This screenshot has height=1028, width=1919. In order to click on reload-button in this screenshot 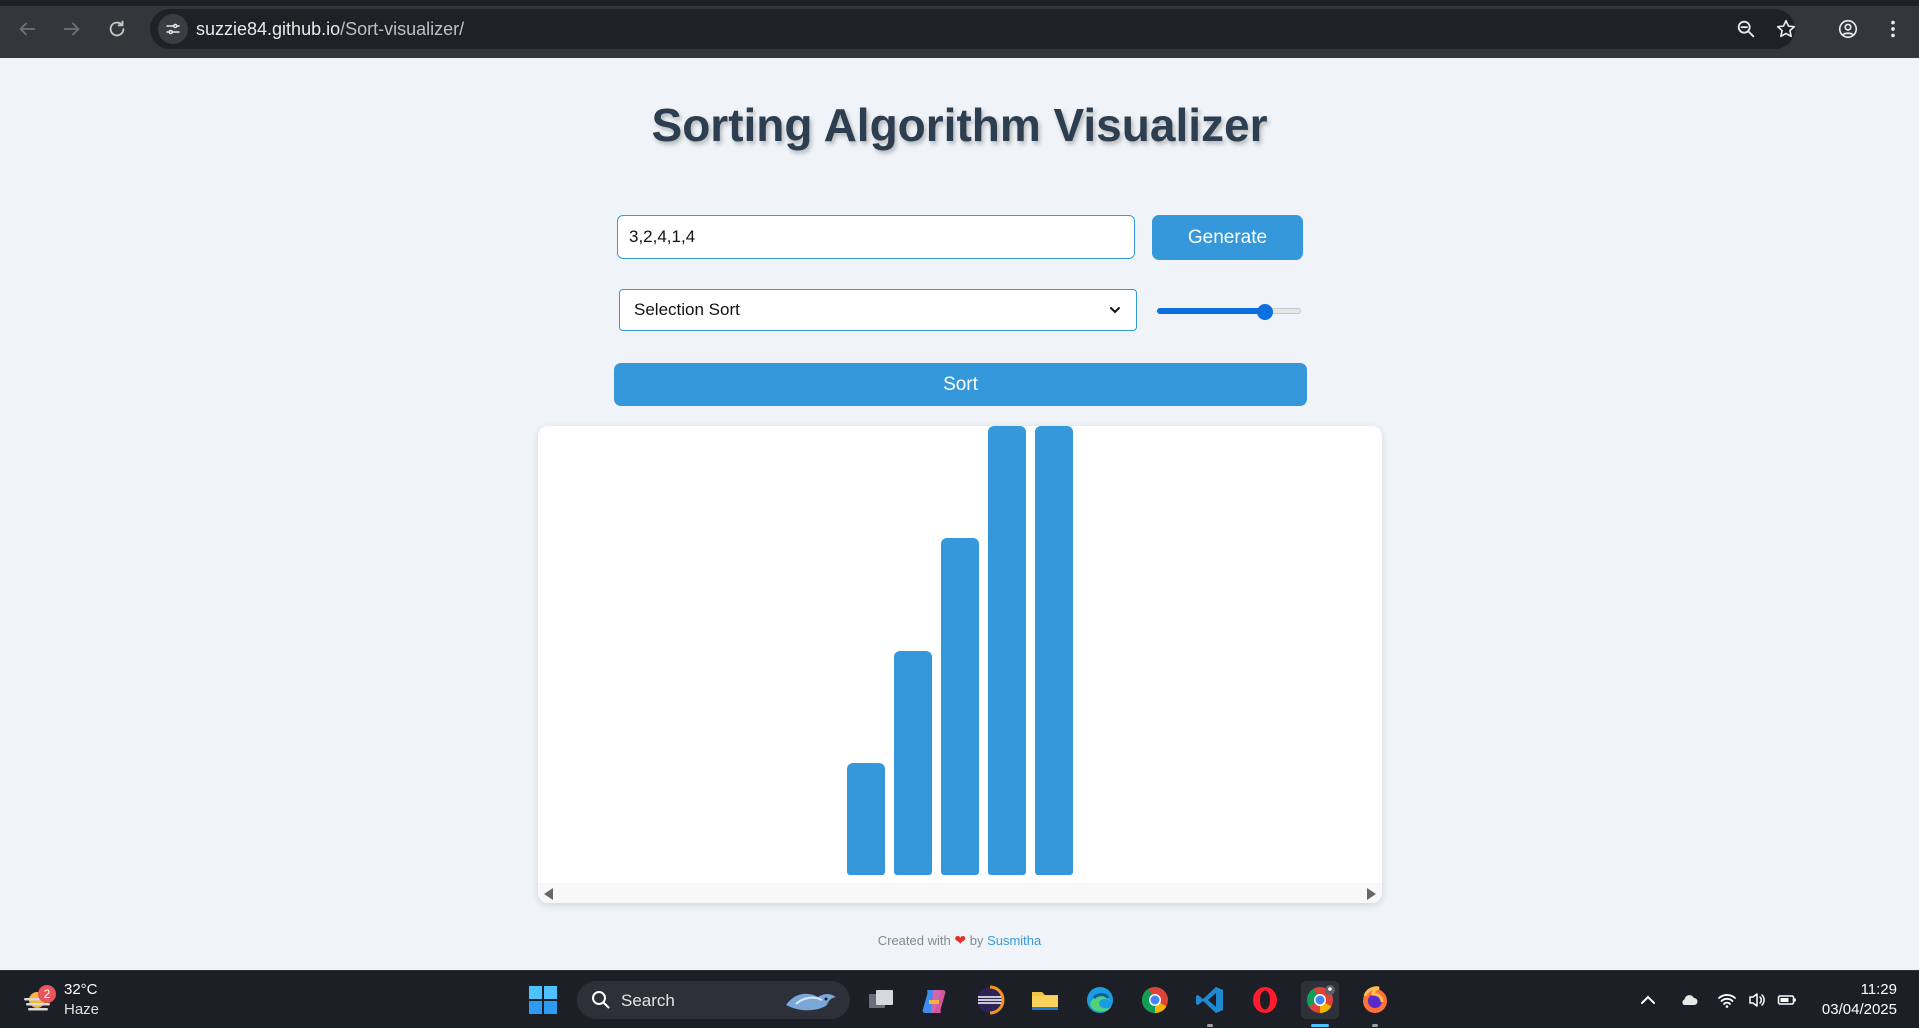, I will do `click(117, 29)`.